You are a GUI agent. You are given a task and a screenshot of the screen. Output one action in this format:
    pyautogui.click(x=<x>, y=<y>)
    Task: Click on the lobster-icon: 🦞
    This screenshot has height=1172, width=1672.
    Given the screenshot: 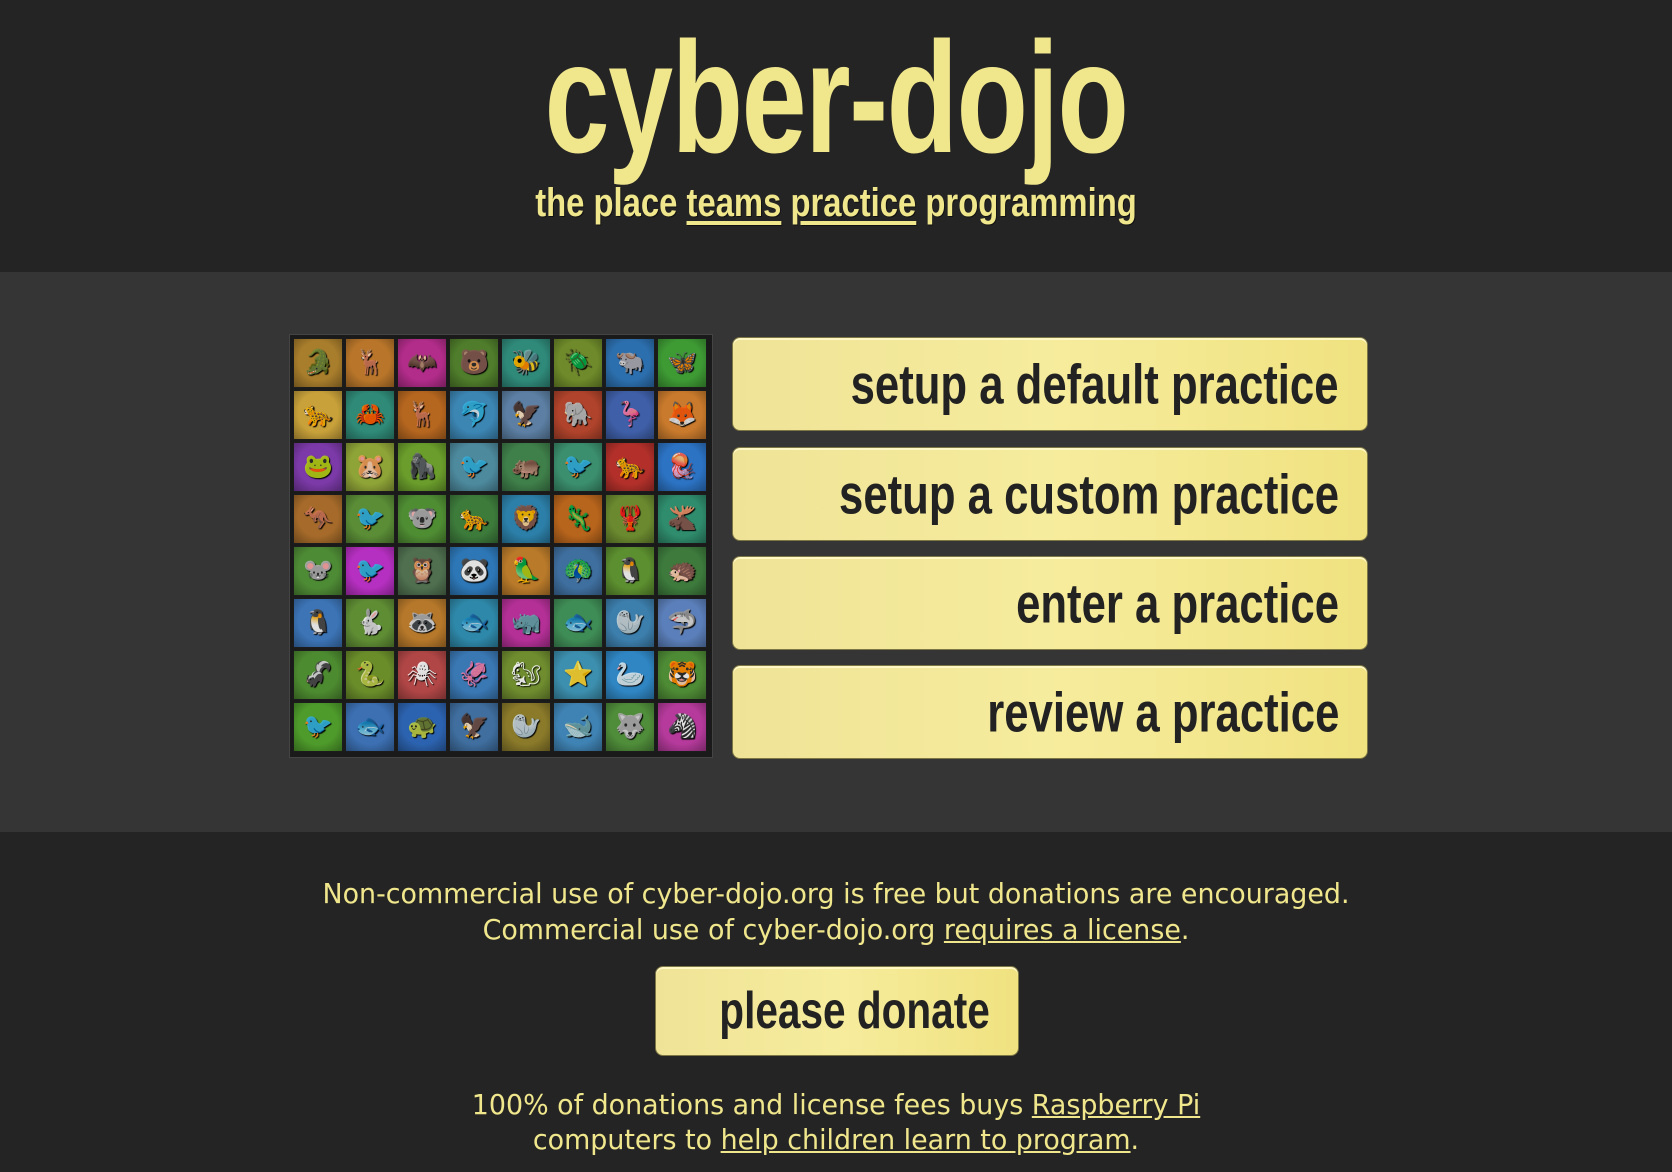 What is the action you would take?
    pyautogui.click(x=630, y=518)
    